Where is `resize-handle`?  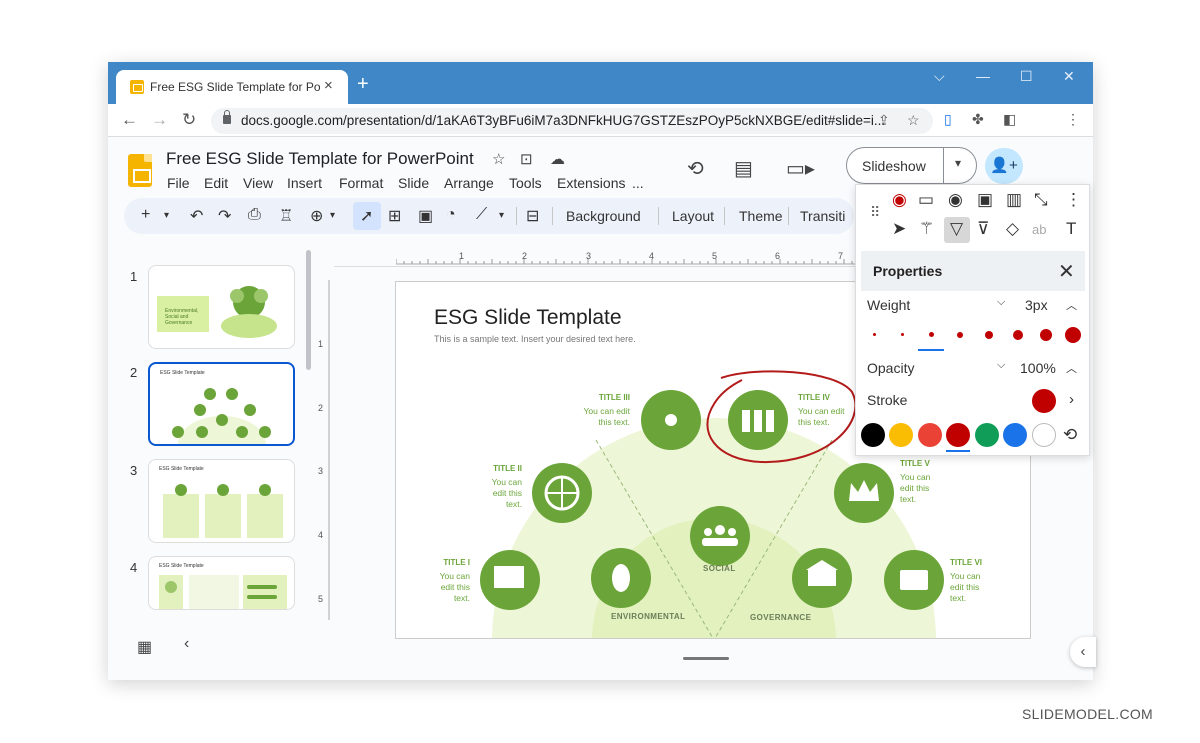
resize-handle is located at coordinates (706, 658).